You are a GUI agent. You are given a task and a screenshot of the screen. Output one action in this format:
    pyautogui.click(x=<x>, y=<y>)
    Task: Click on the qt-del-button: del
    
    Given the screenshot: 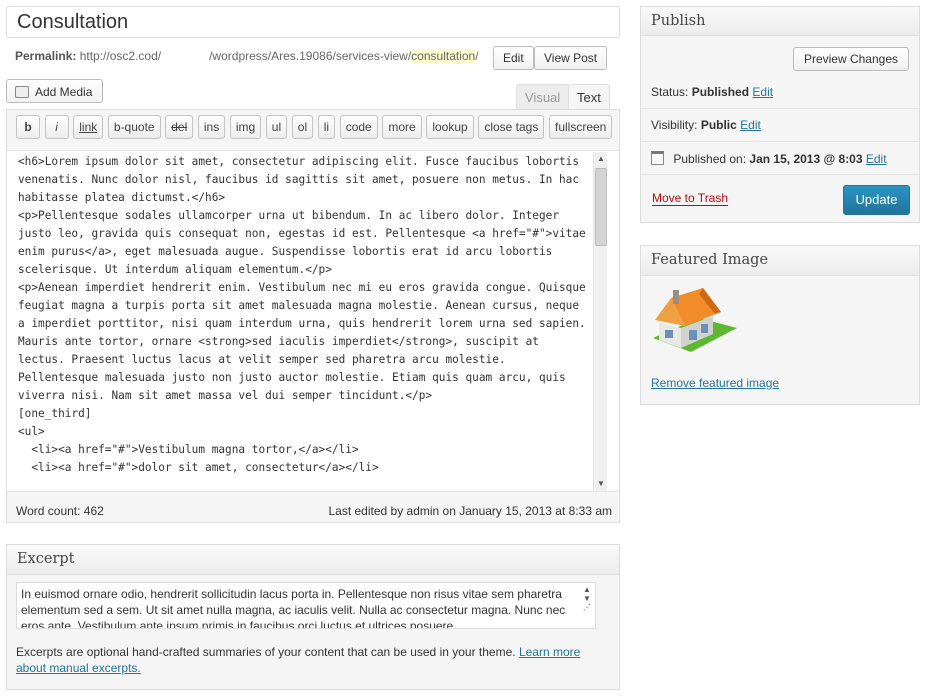 What is the action you would take?
    pyautogui.click(x=179, y=127)
    